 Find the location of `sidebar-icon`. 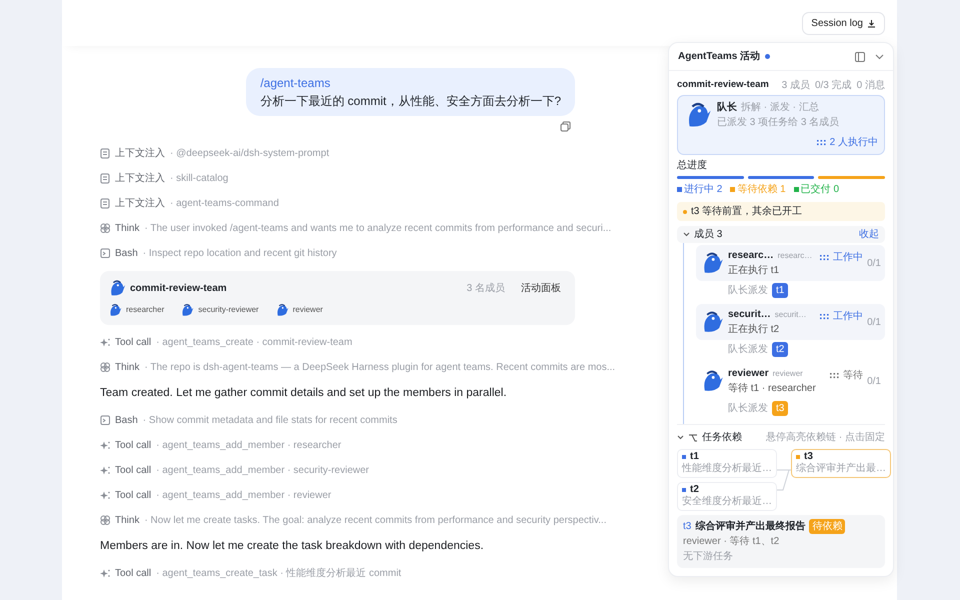

sidebar-icon is located at coordinates (860, 57).